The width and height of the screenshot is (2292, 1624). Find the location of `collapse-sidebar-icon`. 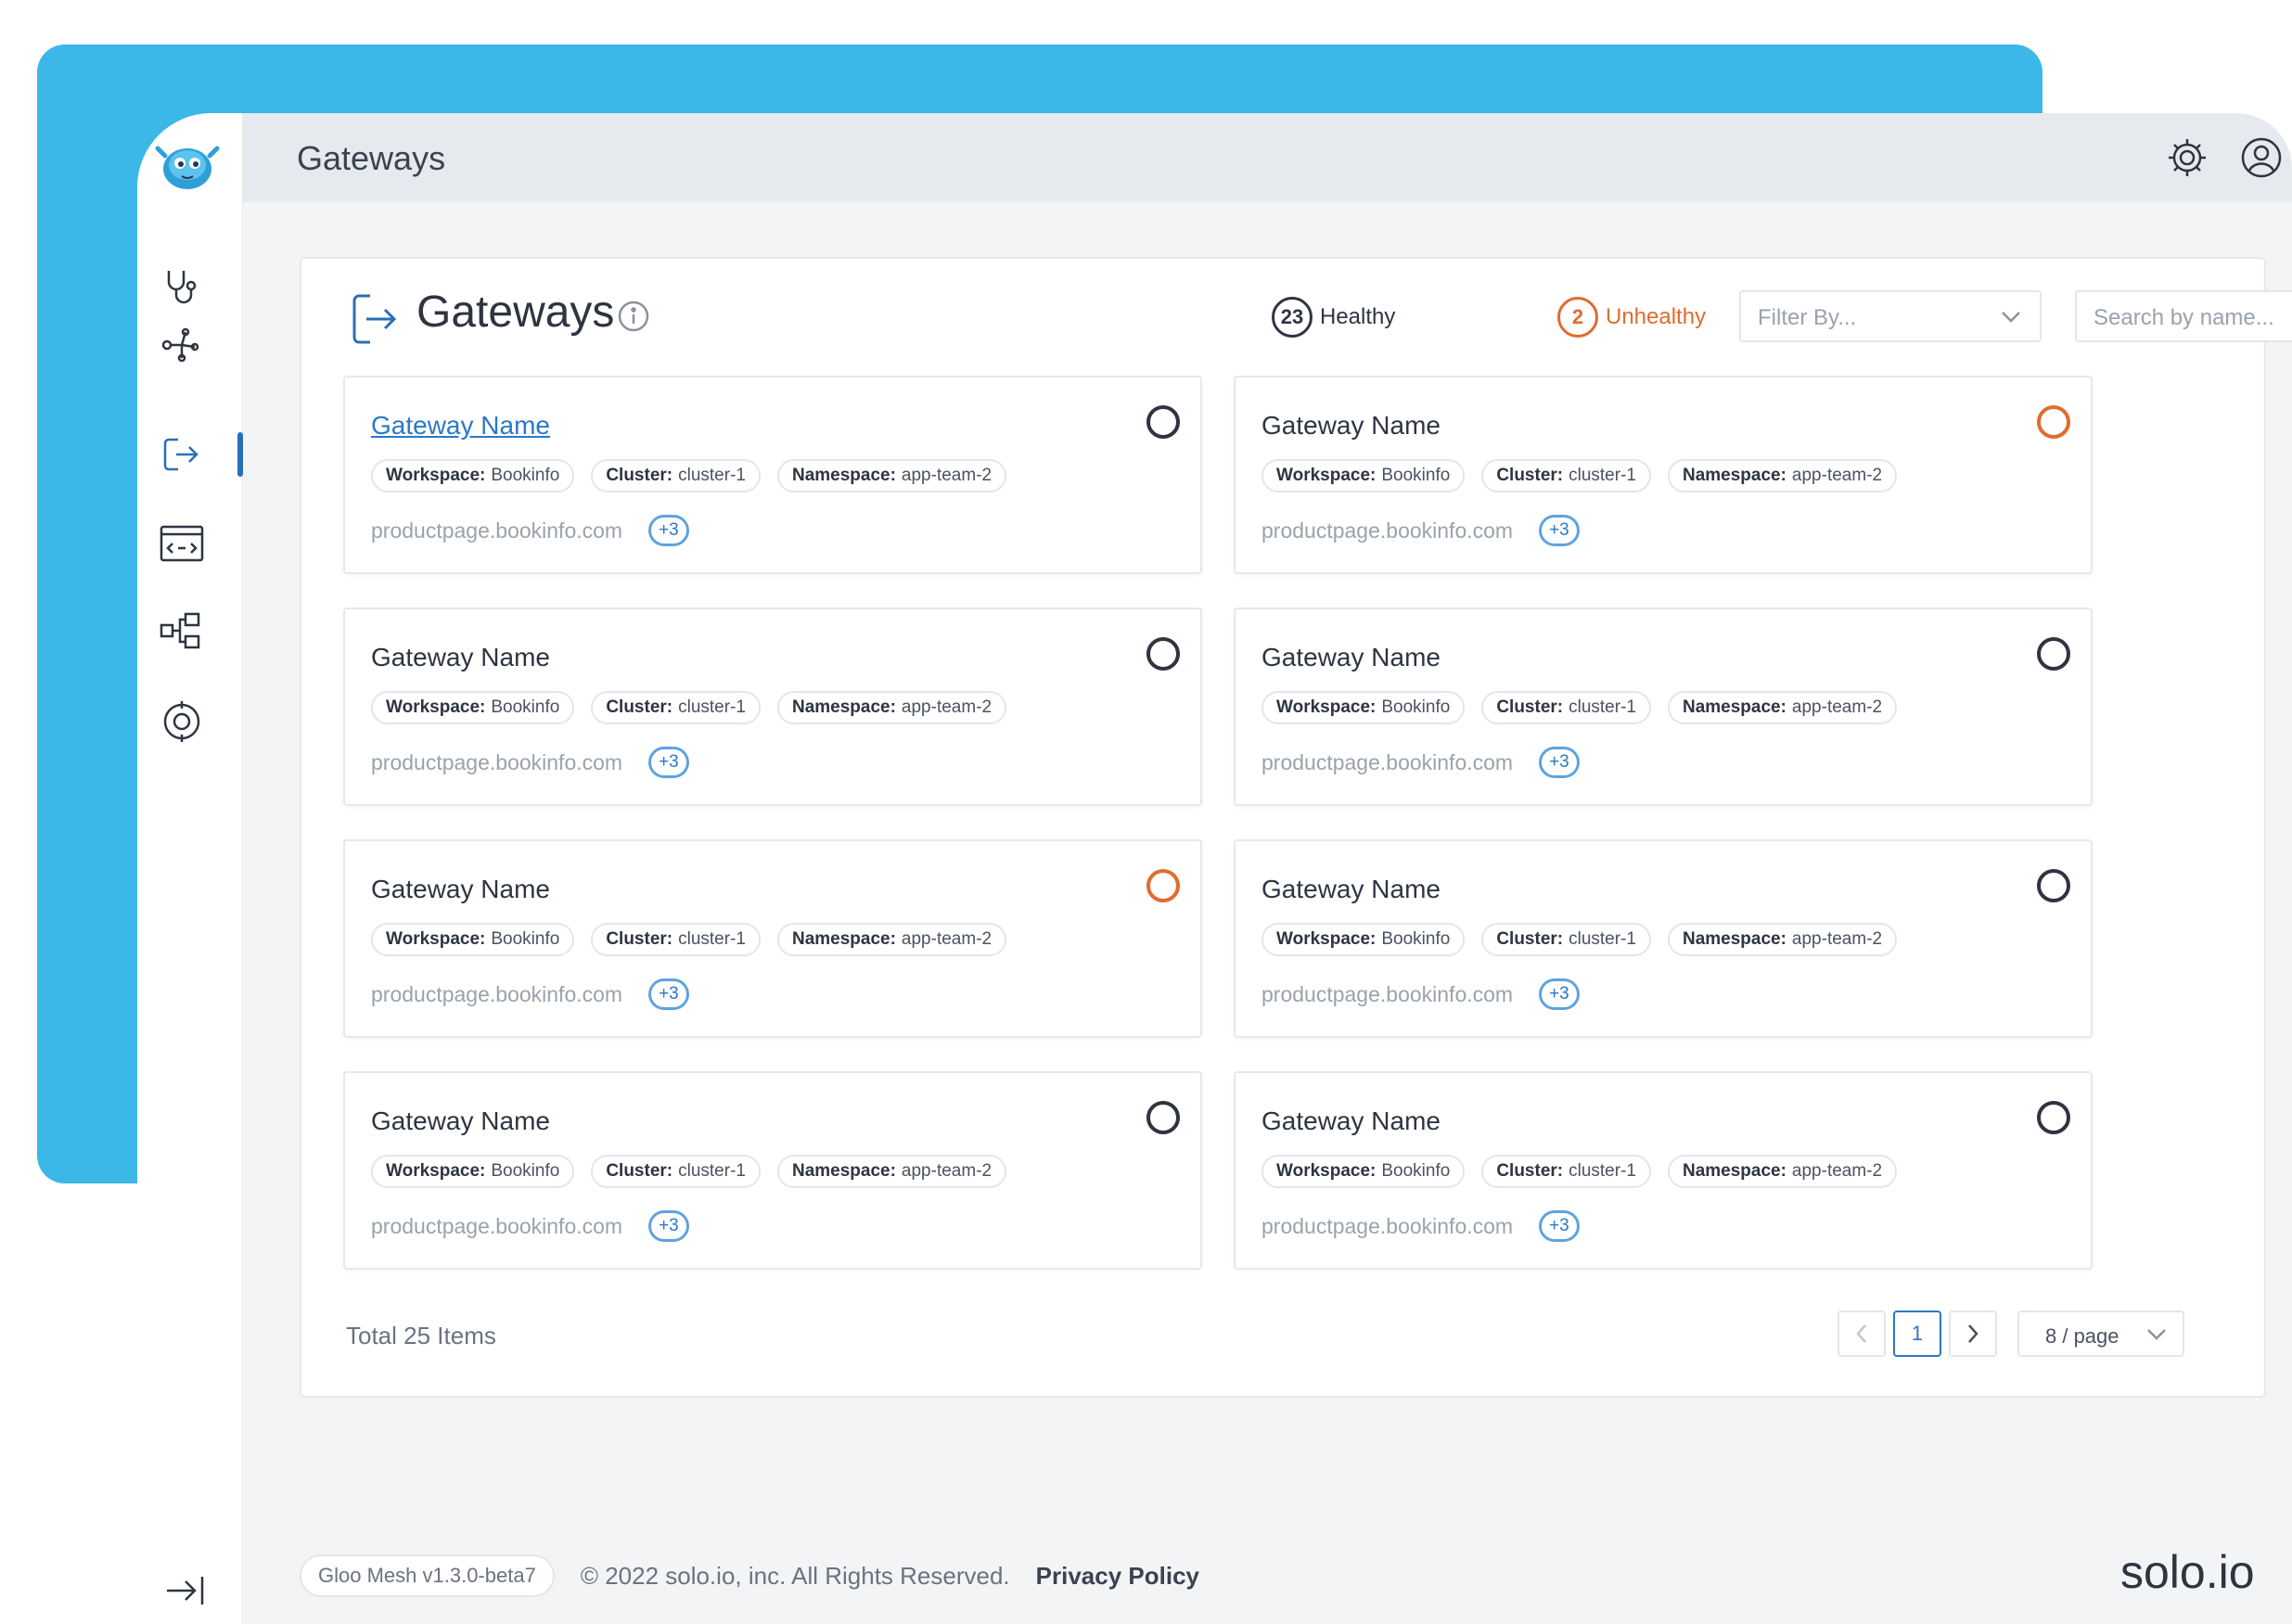

collapse-sidebar-icon is located at coordinates (185, 1590).